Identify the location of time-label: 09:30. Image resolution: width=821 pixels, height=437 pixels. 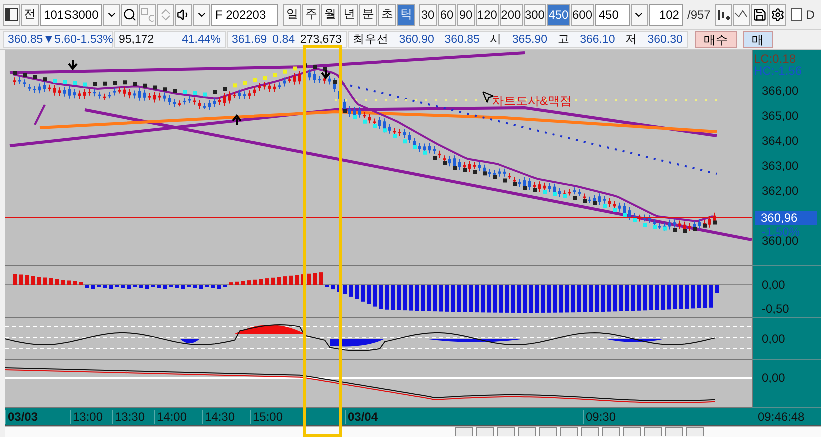
(599, 417).